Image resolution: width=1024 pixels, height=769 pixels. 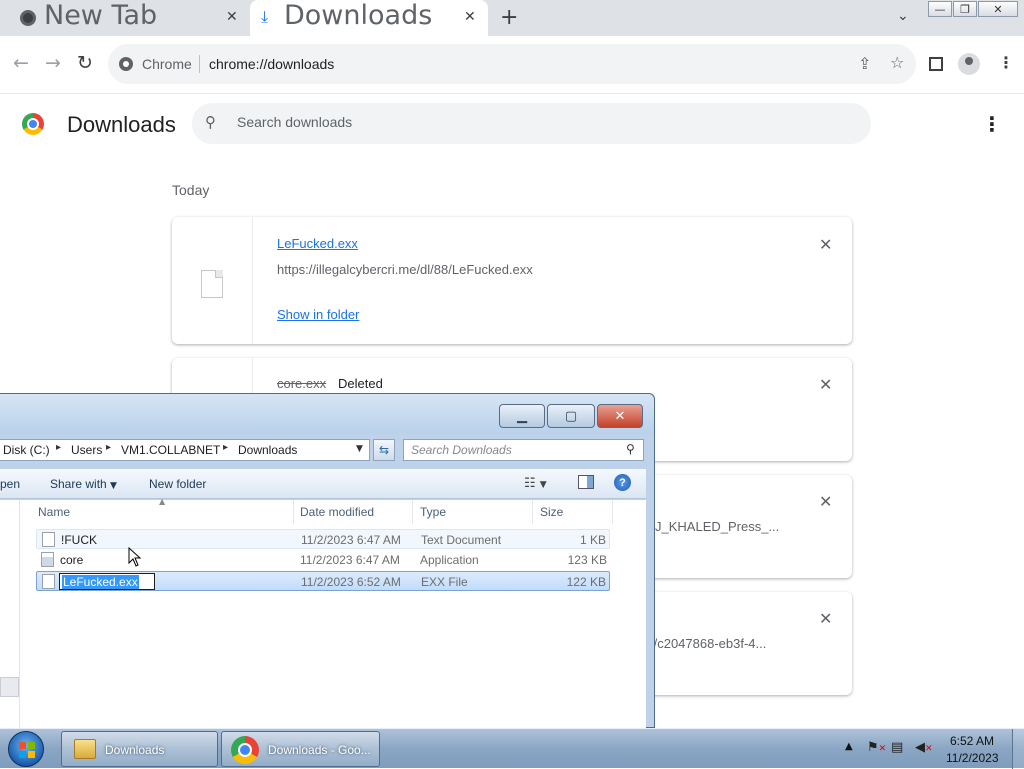 I want to click on breadcrumb-item: Downloads, so click(x=267, y=450).